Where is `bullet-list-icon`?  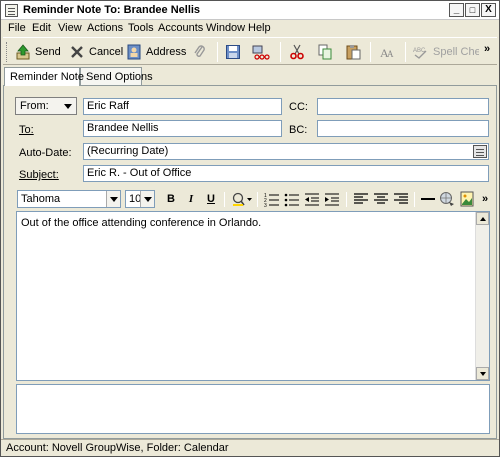 bullet-list-icon is located at coordinates (291, 200).